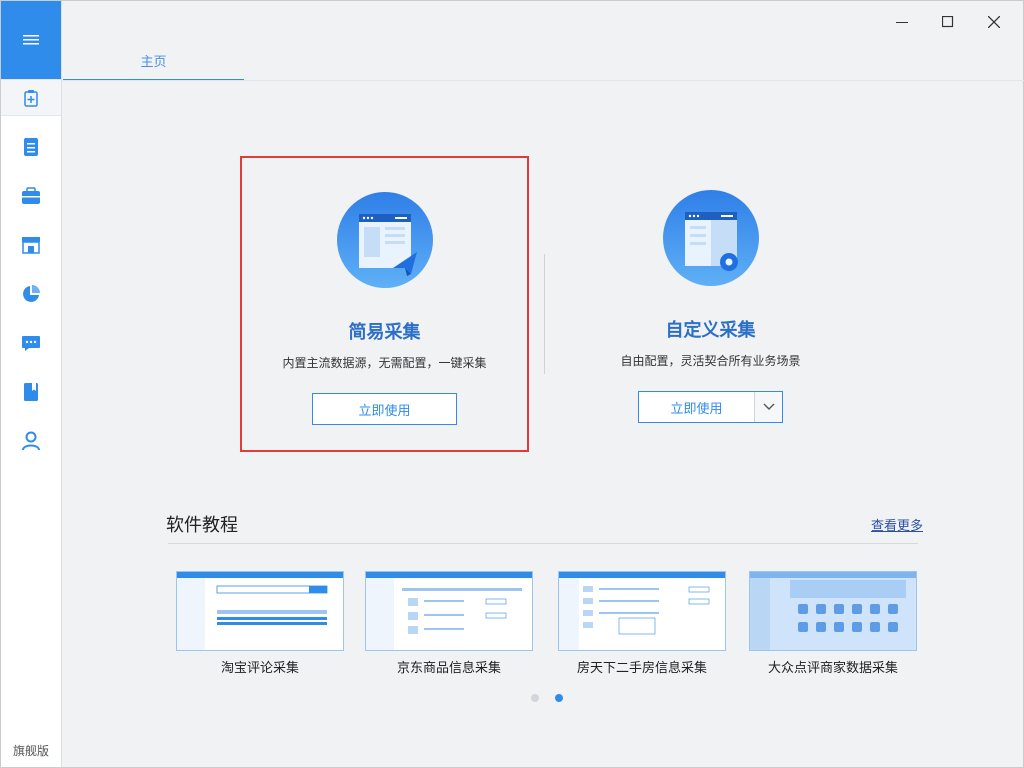  I want to click on sidebar-item-stats, so click(31, 293).